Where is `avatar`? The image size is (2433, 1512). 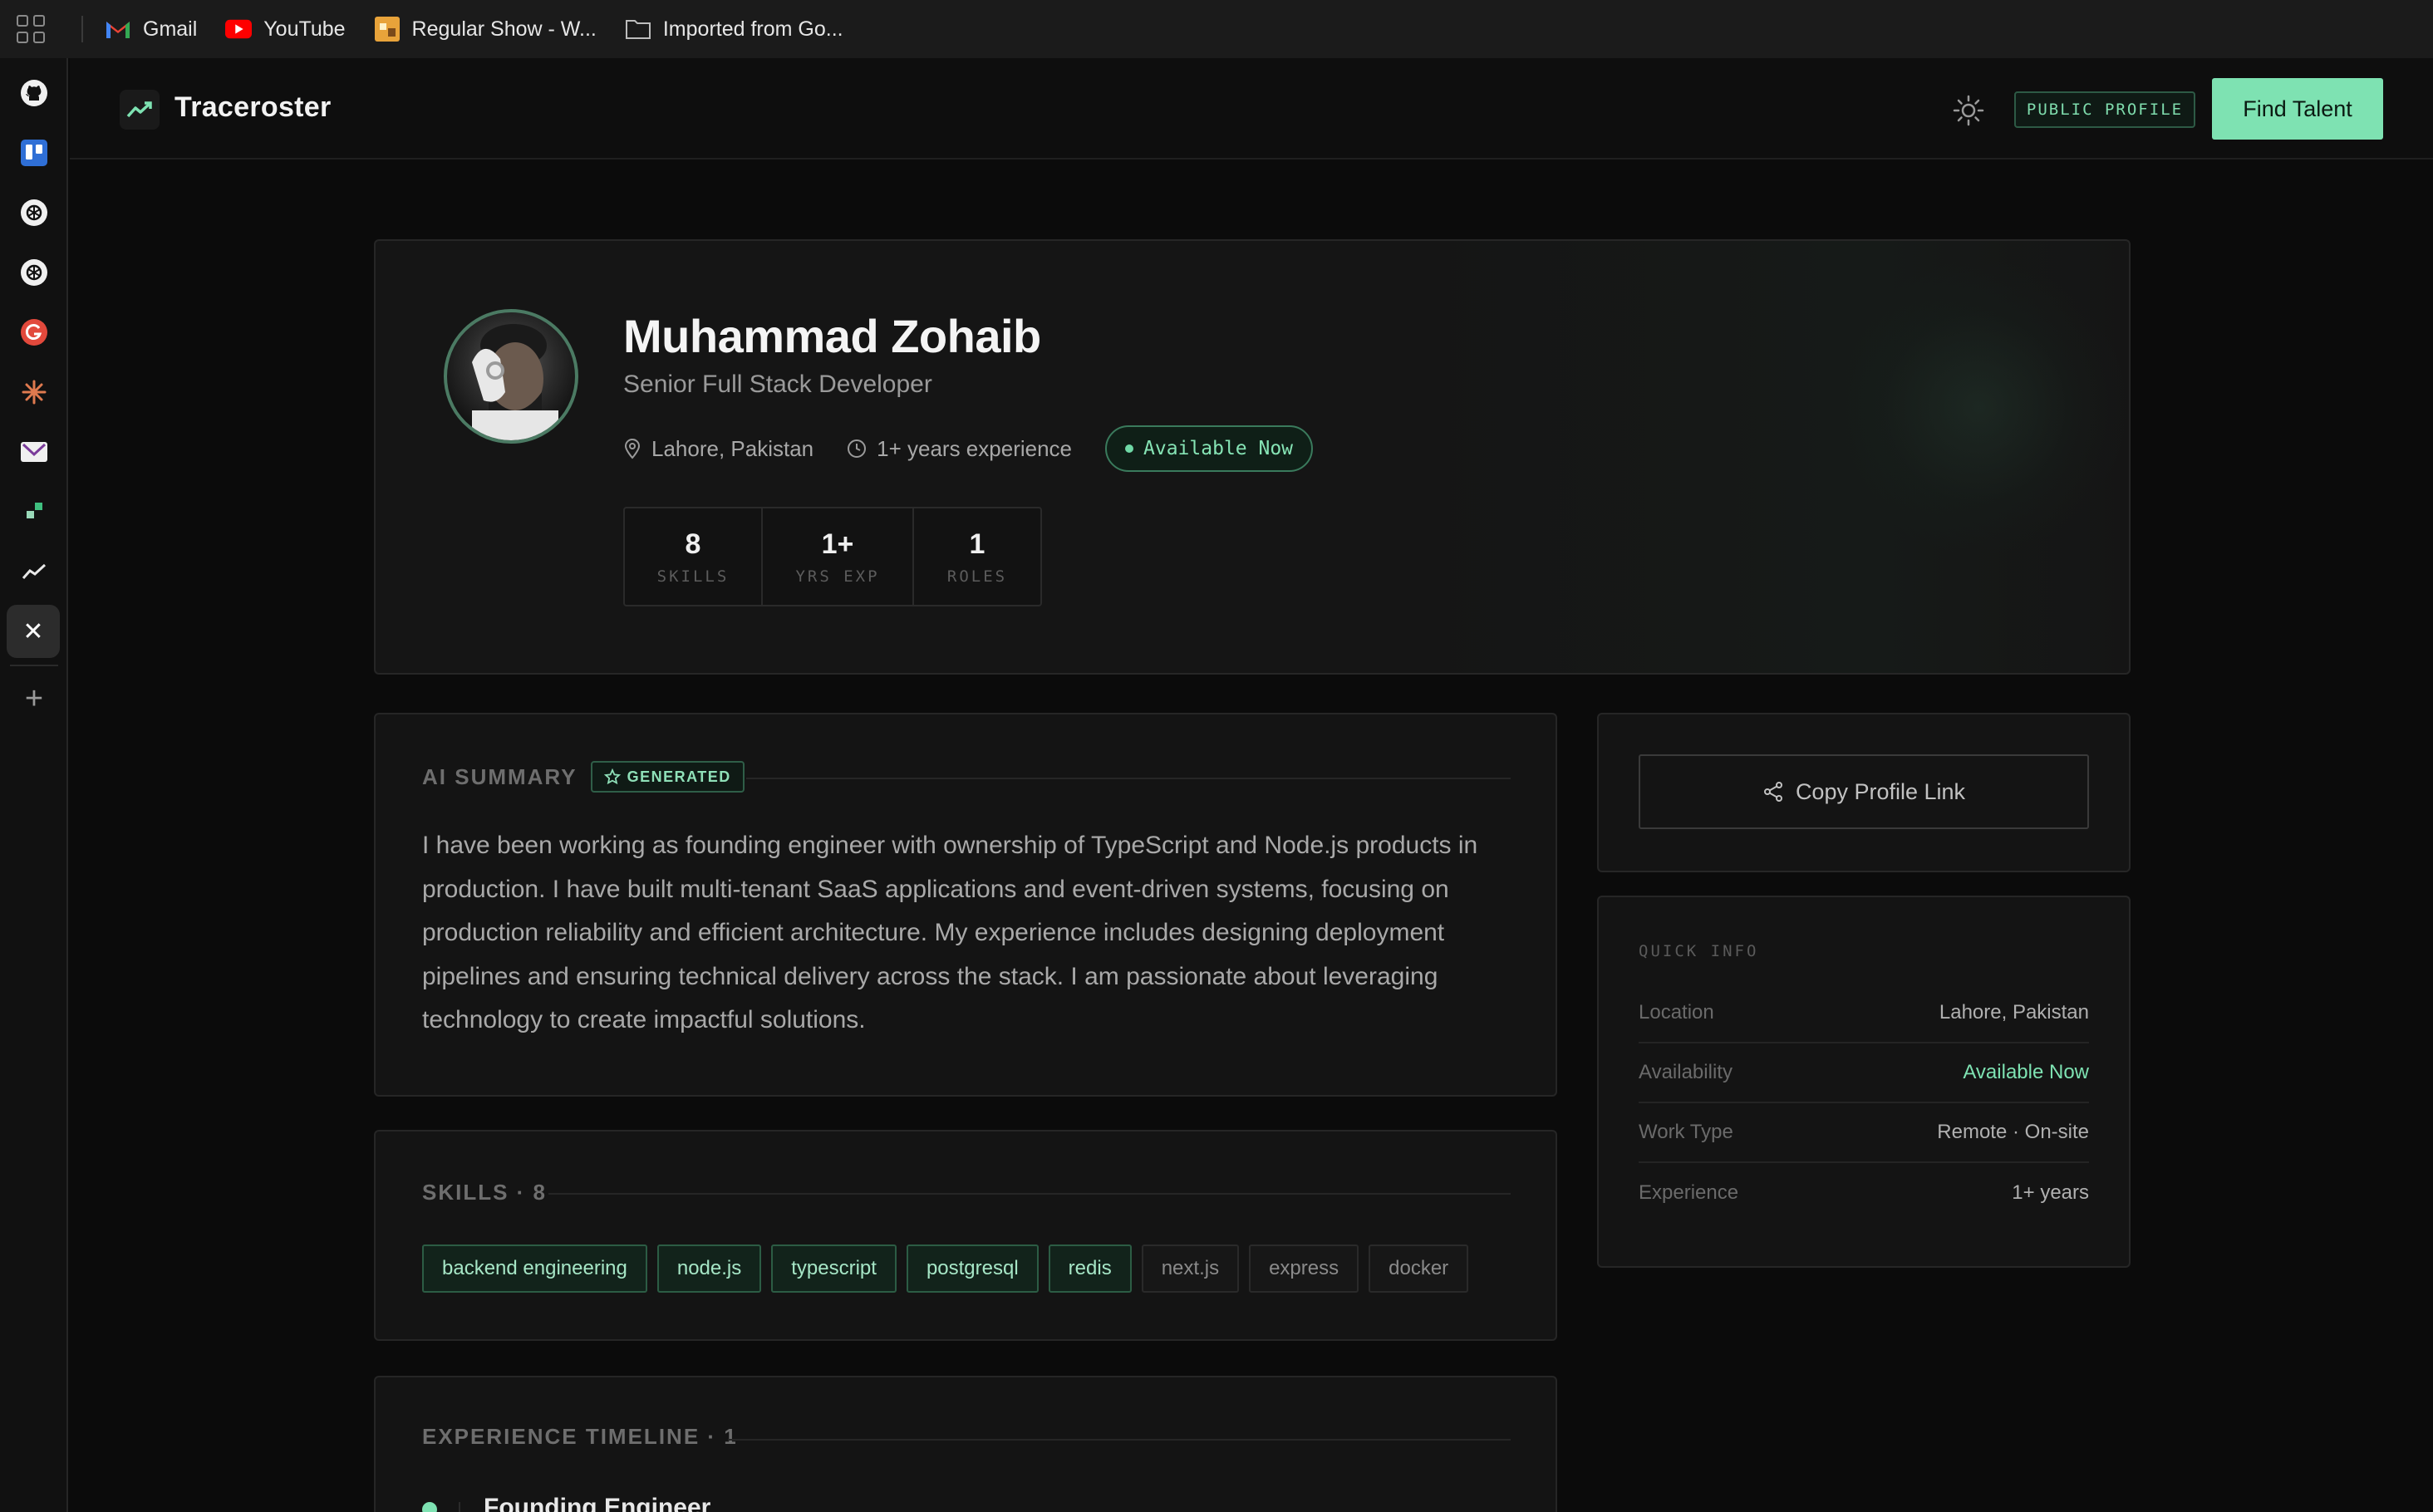 avatar is located at coordinates (511, 377).